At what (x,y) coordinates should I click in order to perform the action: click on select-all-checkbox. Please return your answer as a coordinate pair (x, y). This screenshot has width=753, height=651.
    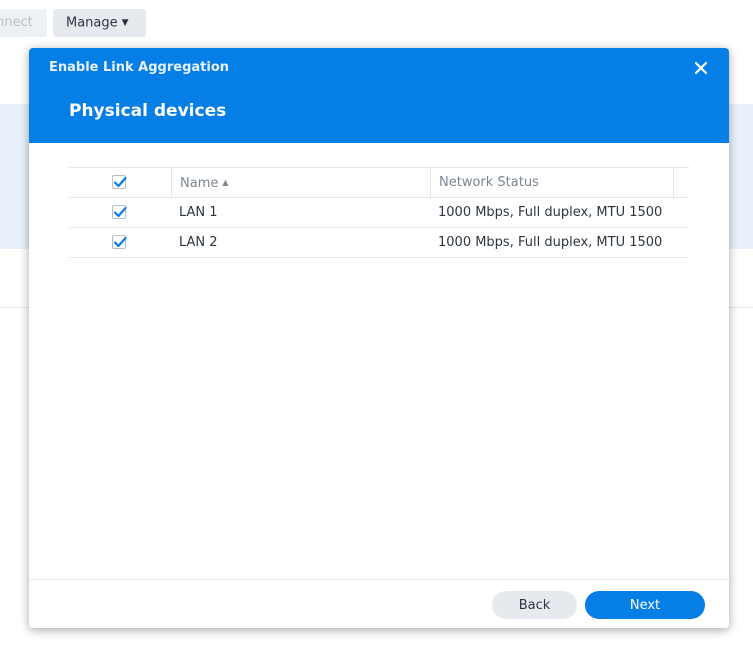
    Looking at the image, I should click on (119, 182).